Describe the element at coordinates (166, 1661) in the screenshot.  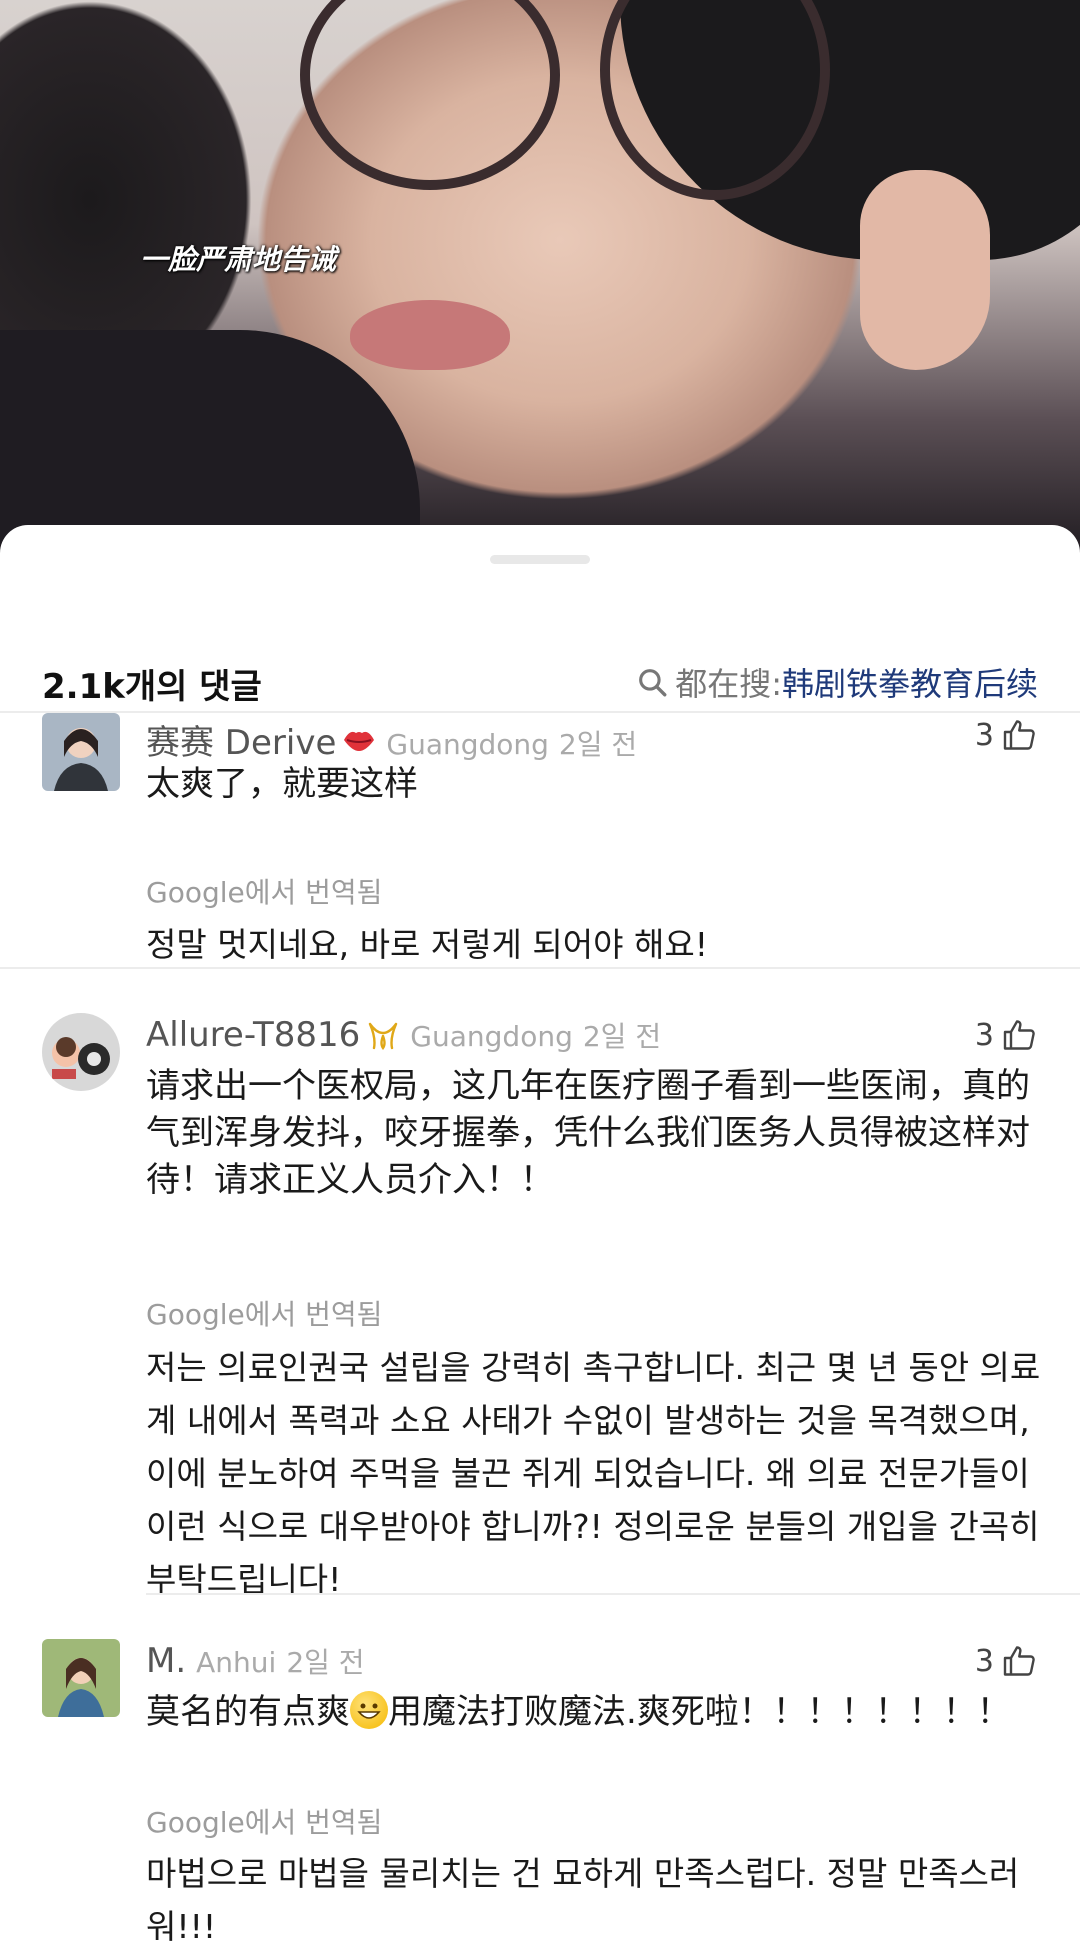
I see `username: M.` at that location.